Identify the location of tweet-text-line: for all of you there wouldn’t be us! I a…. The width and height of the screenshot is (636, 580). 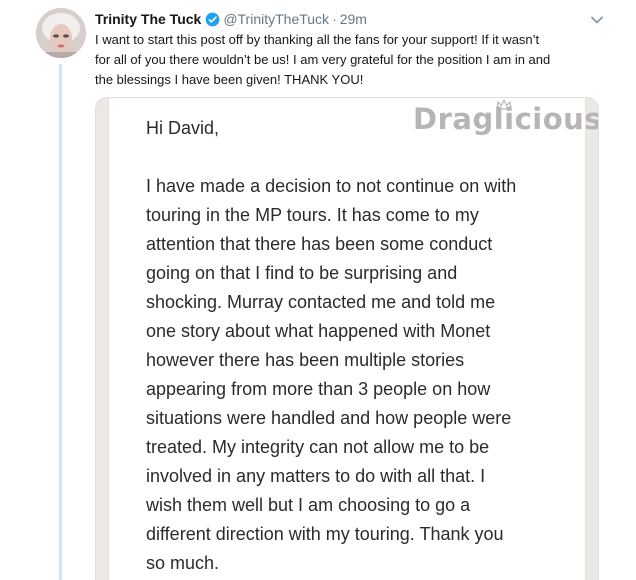
(323, 59).